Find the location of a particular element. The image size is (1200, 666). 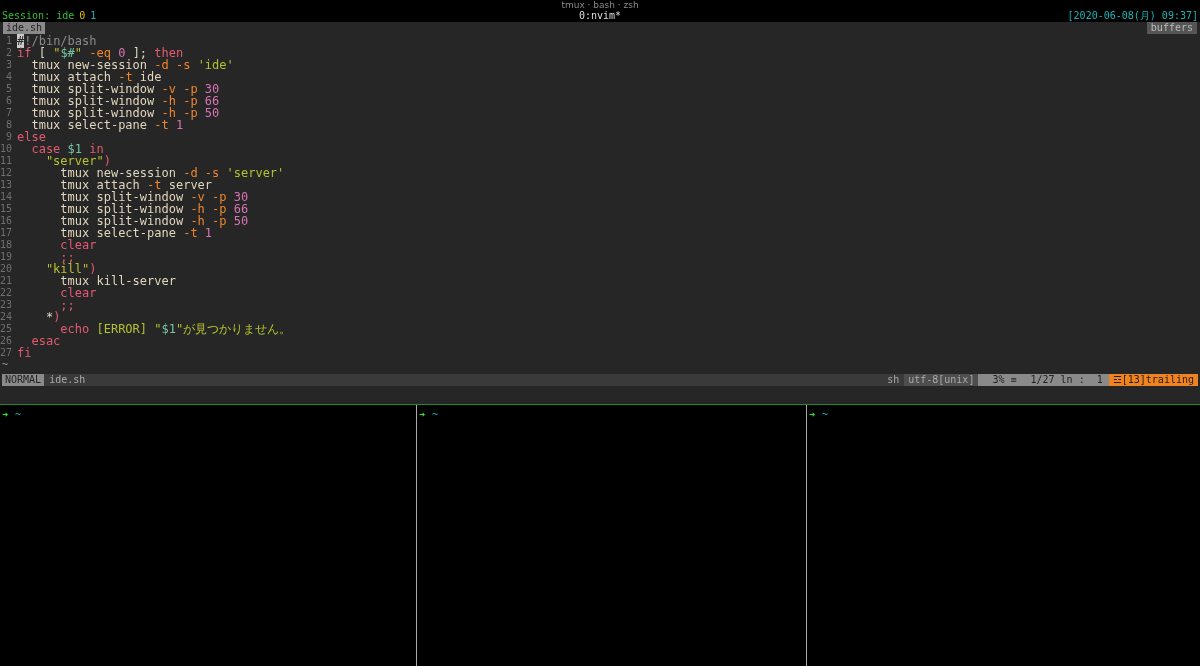

code-line: *) is located at coordinates (52, 317).